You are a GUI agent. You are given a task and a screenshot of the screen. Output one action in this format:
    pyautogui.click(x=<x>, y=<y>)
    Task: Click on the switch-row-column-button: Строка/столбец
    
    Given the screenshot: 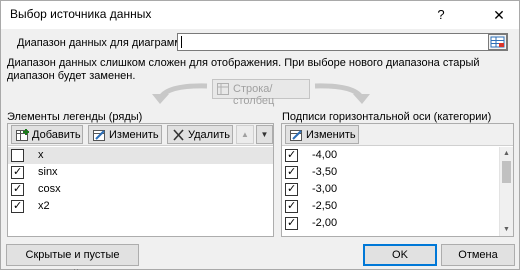 What is the action you would take?
    pyautogui.click(x=261, y=93)
    